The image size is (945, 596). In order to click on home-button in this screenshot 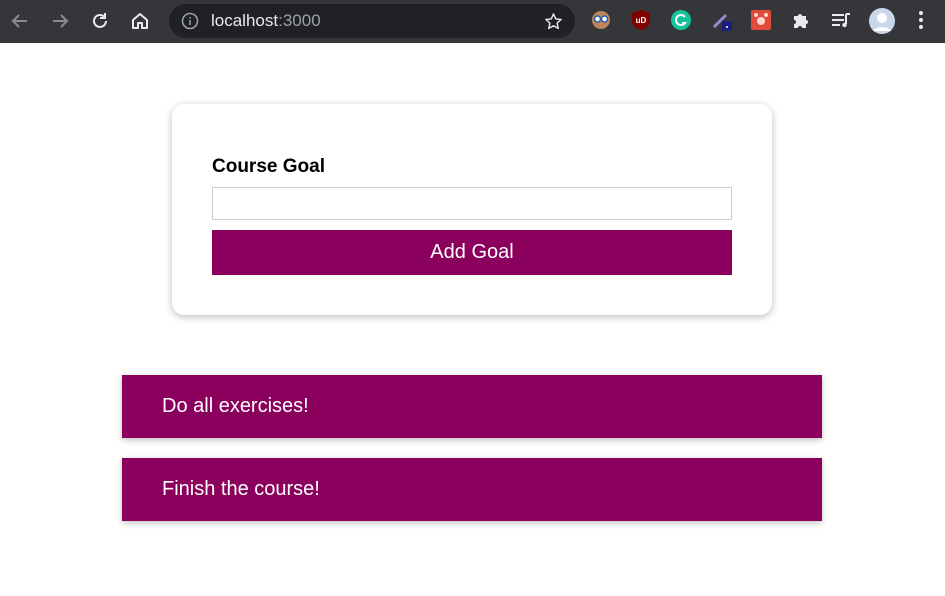, I will do `click(140, 21)`.